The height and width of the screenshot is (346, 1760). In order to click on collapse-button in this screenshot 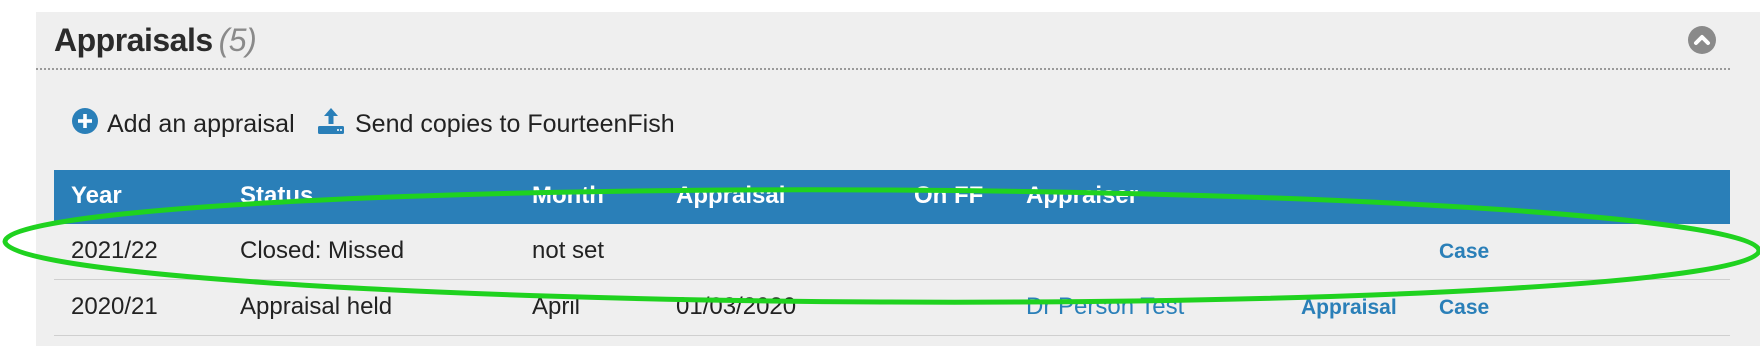, I will do `click(1702, 40)`.